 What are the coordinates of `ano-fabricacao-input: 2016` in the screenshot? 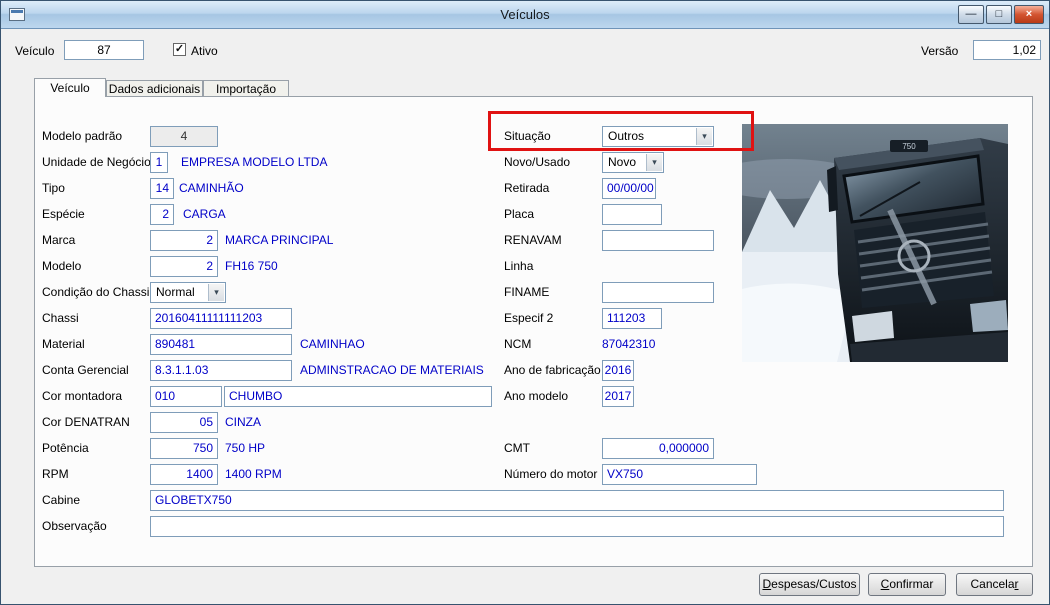 It's located at (618, 370).